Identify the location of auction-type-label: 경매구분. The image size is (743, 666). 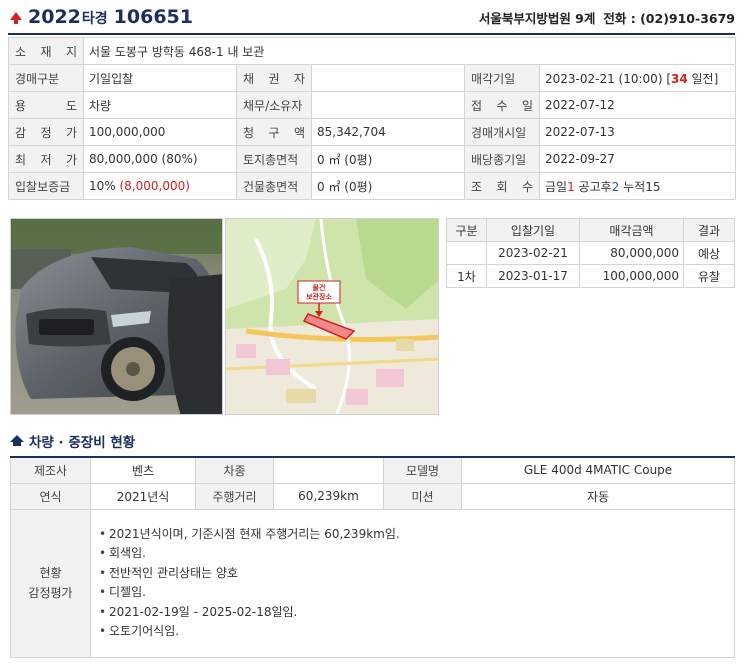
(46, 78).